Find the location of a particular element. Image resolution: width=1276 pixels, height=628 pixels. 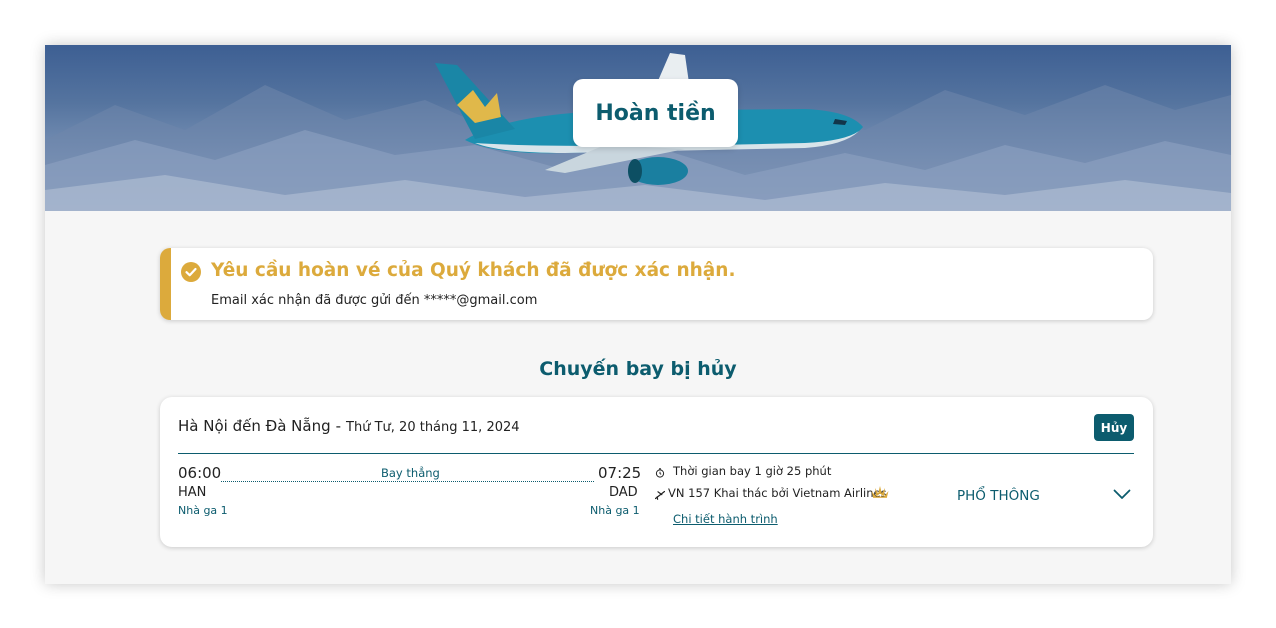

chevron-down-icon is located at coordinates (1122, 494).